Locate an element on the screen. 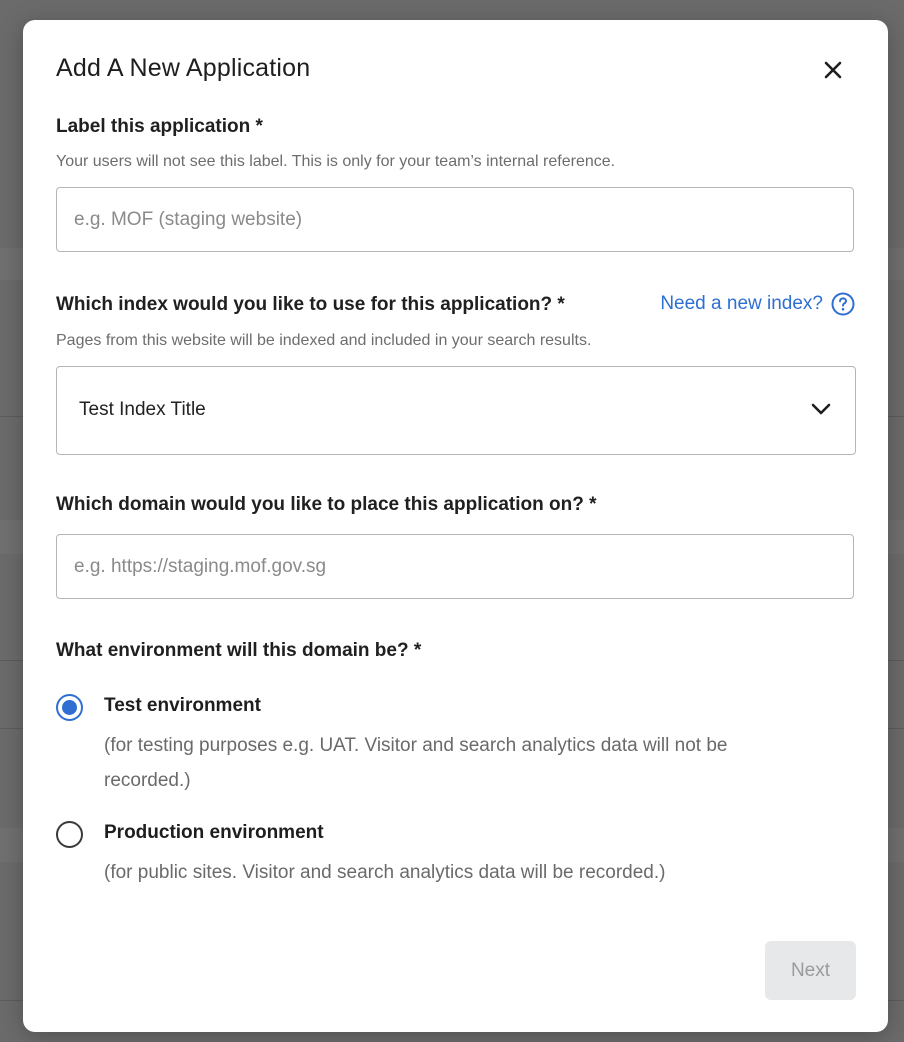  chevron-down-icon is located at coordinates (821, 409).